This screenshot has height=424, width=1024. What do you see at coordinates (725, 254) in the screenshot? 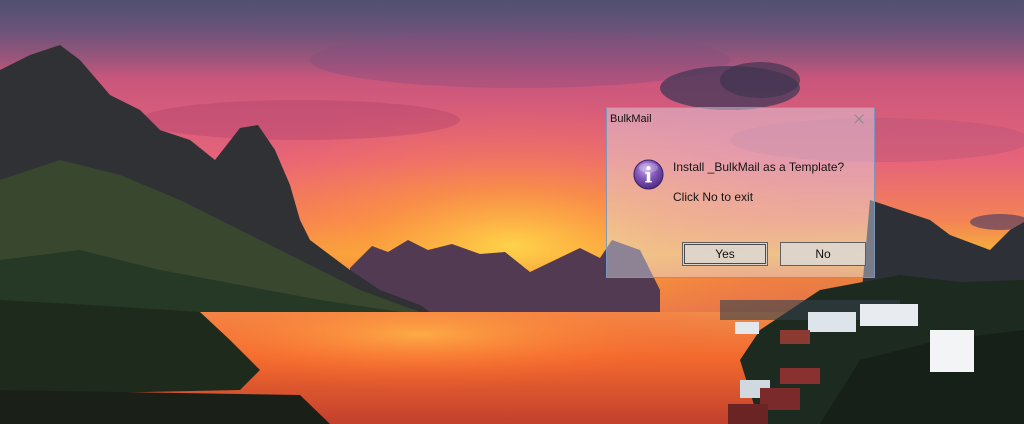
I see `yes-button: Yes` at bounding box center [725, 254].